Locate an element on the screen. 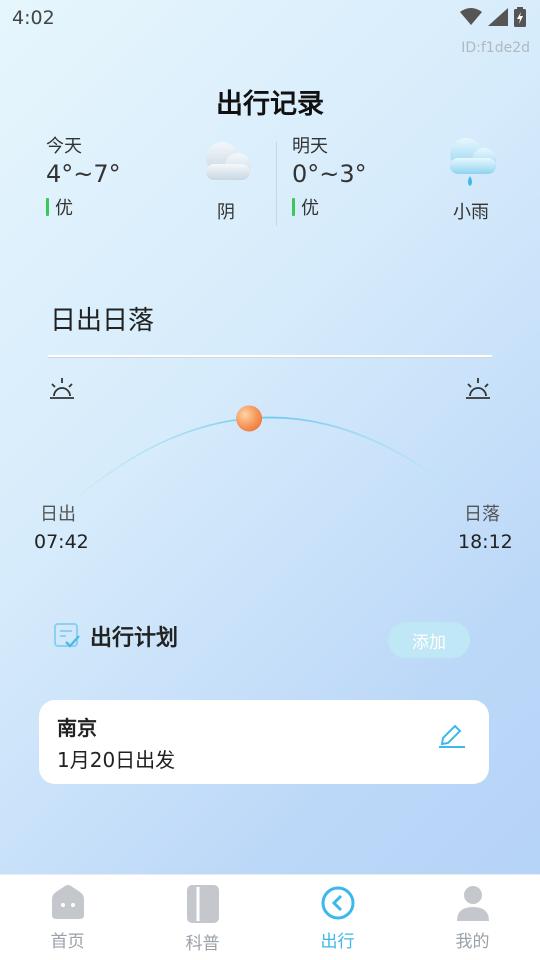 The width and height of the screenshot is (540, 960). today-aqi: 优 is located at coordinates (83, 207).